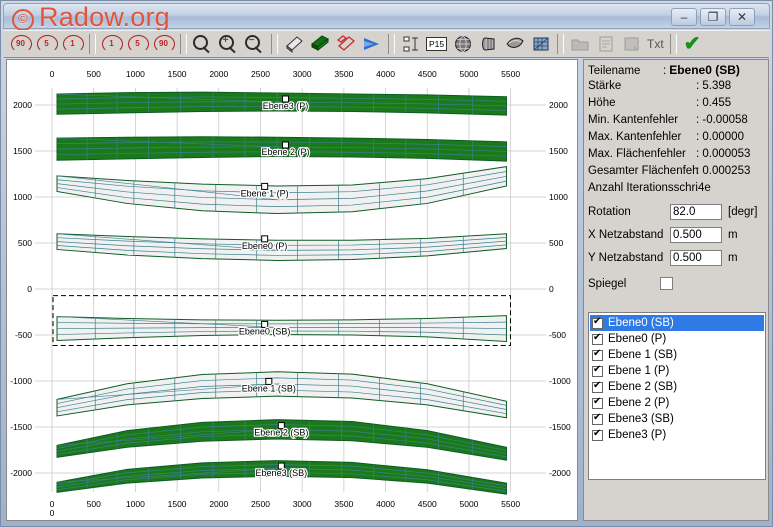  I want to click on txt-button: Txt, so click(655, 44).